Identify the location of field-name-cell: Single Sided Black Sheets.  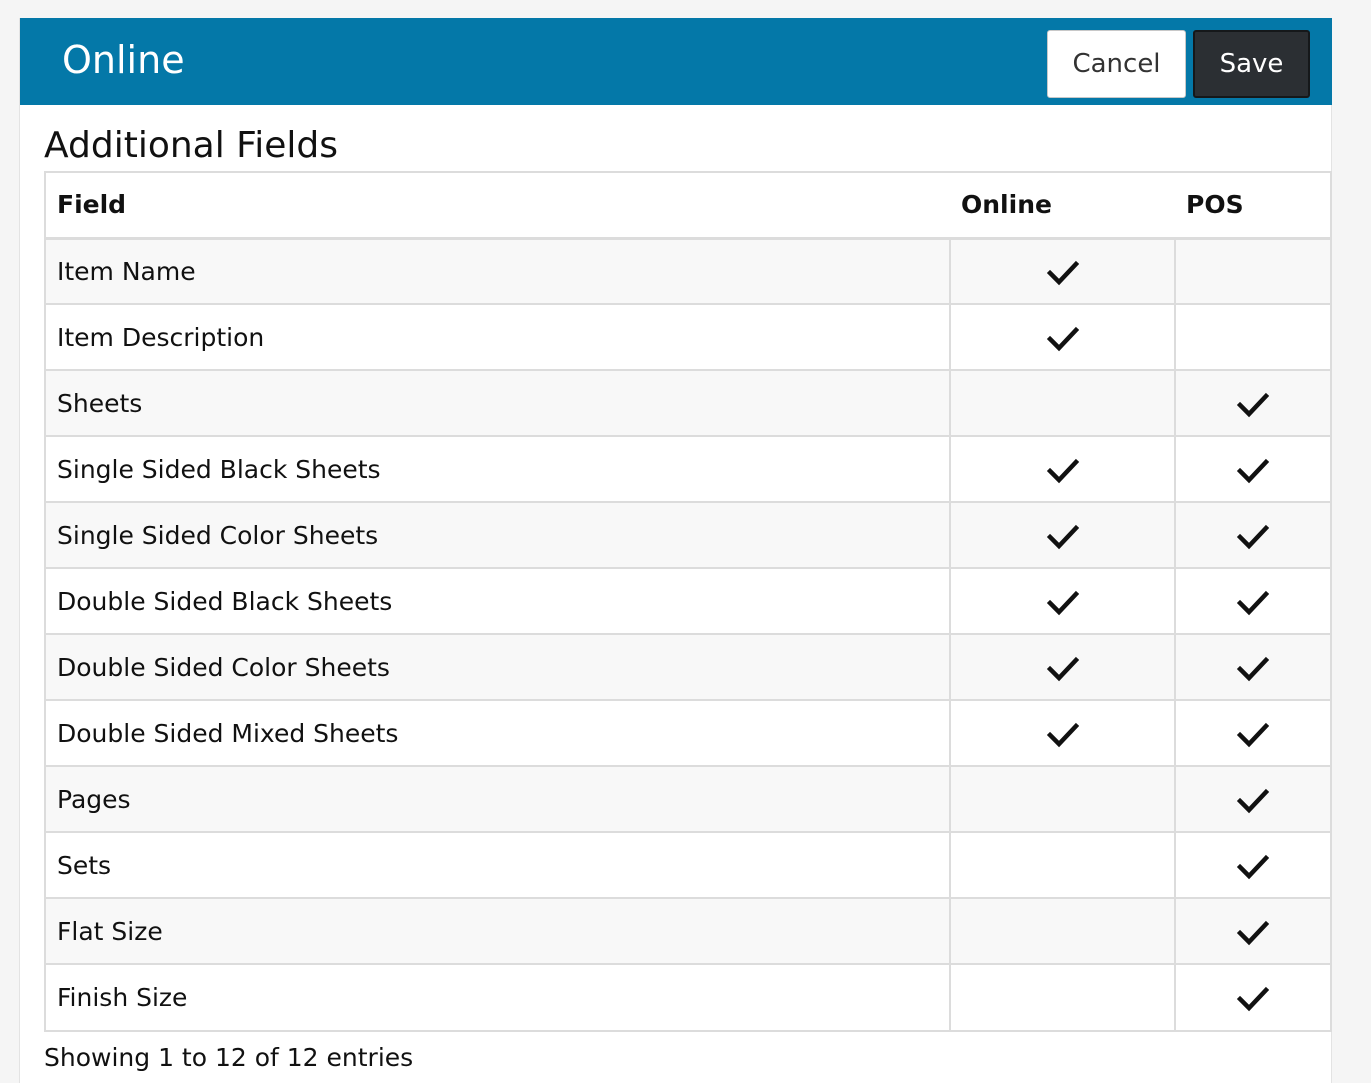
(498, 468).